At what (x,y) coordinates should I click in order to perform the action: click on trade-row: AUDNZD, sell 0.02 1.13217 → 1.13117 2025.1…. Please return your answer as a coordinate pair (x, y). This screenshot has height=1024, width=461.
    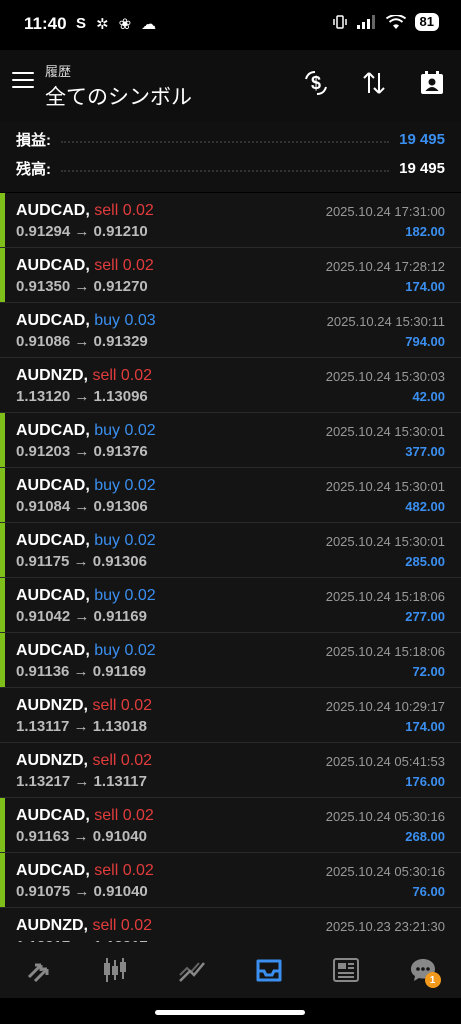
    Looking at the image, I should click on (230, 770).